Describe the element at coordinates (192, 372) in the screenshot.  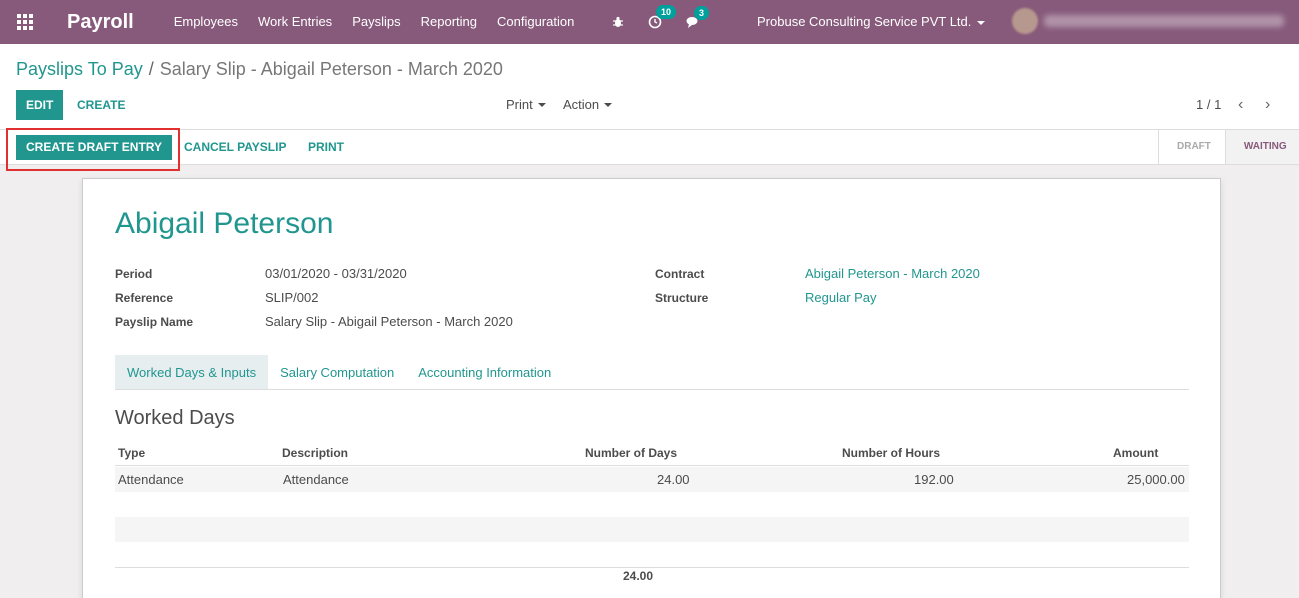
I see `tab-worked-days-inputs: Worked Days & Inputs` at that location.